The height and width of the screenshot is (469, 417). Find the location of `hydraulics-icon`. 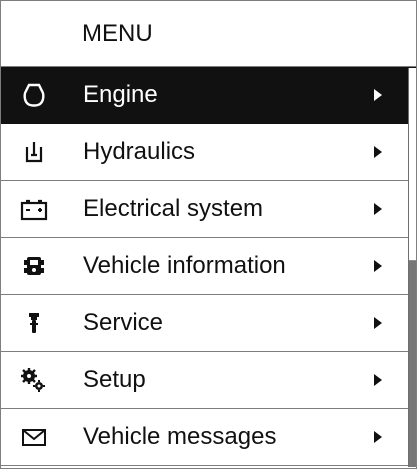

hydraulics-icon is located at coordinates (34, 152).